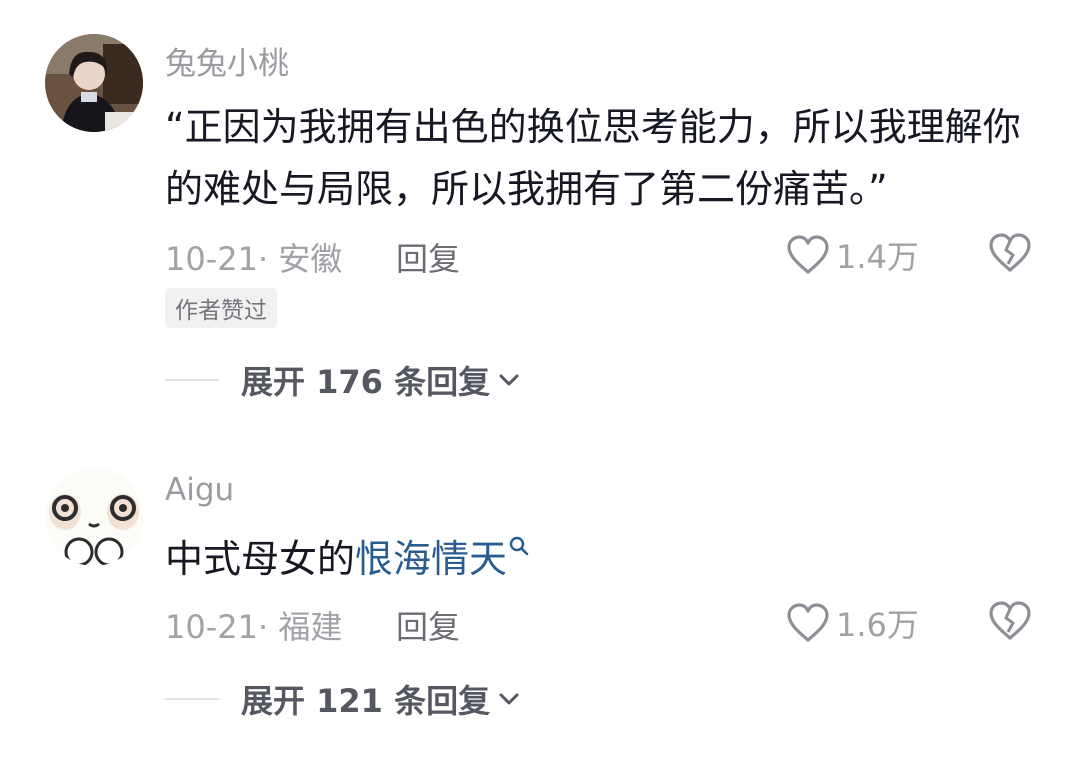 This screenshot has height=758, width=1080. What do you see at coordinates (260, 559) in the screenshot?
I see `comment-text-plain: 中式母女的` at bounding box center [260, 559].